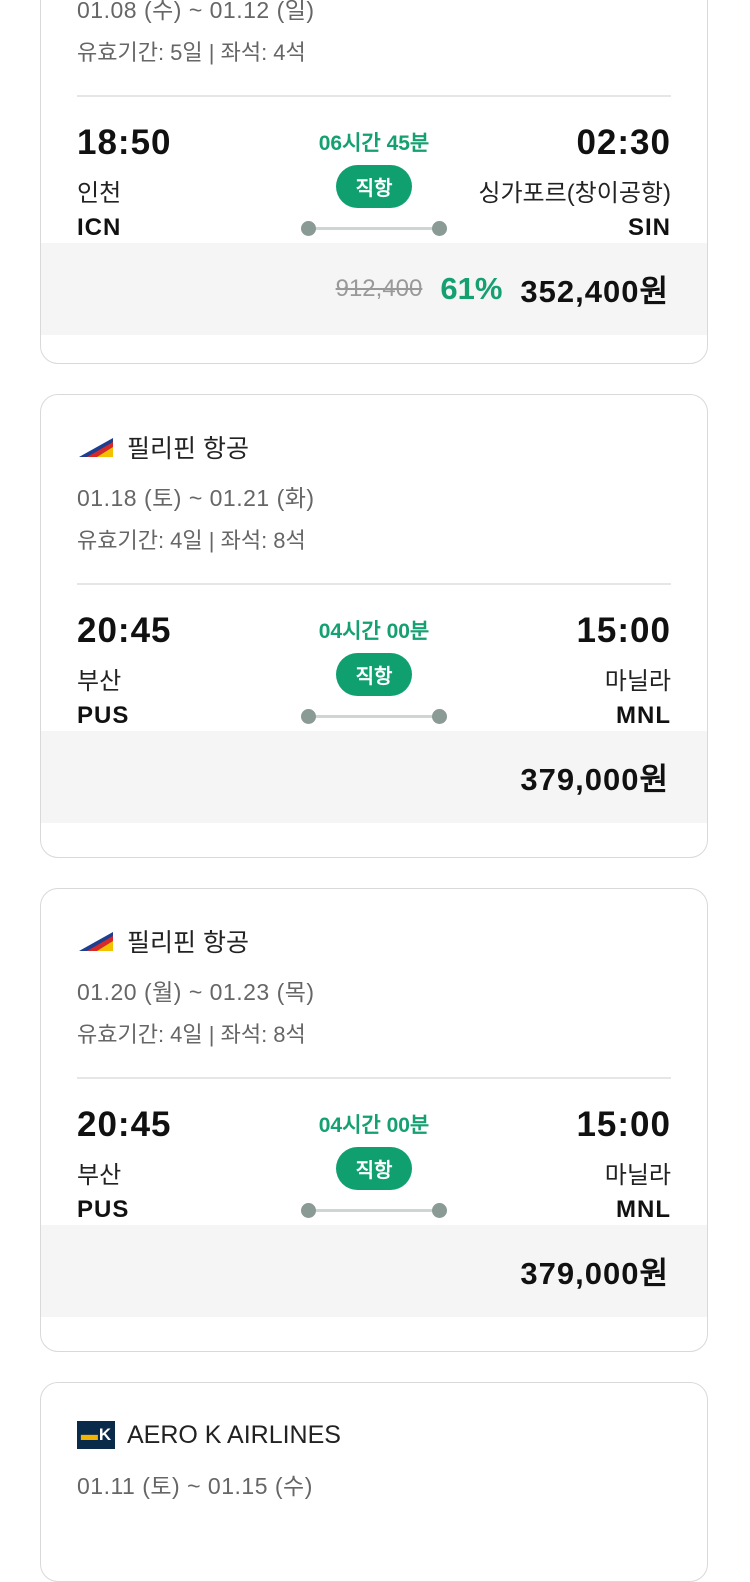 This screenshot has height=1582, width=750. What do you see at coordinates (234, 1434) in the screenshot?
I see `airline-name: AERO K AIRLINES` at bounding box center [234, 1434].